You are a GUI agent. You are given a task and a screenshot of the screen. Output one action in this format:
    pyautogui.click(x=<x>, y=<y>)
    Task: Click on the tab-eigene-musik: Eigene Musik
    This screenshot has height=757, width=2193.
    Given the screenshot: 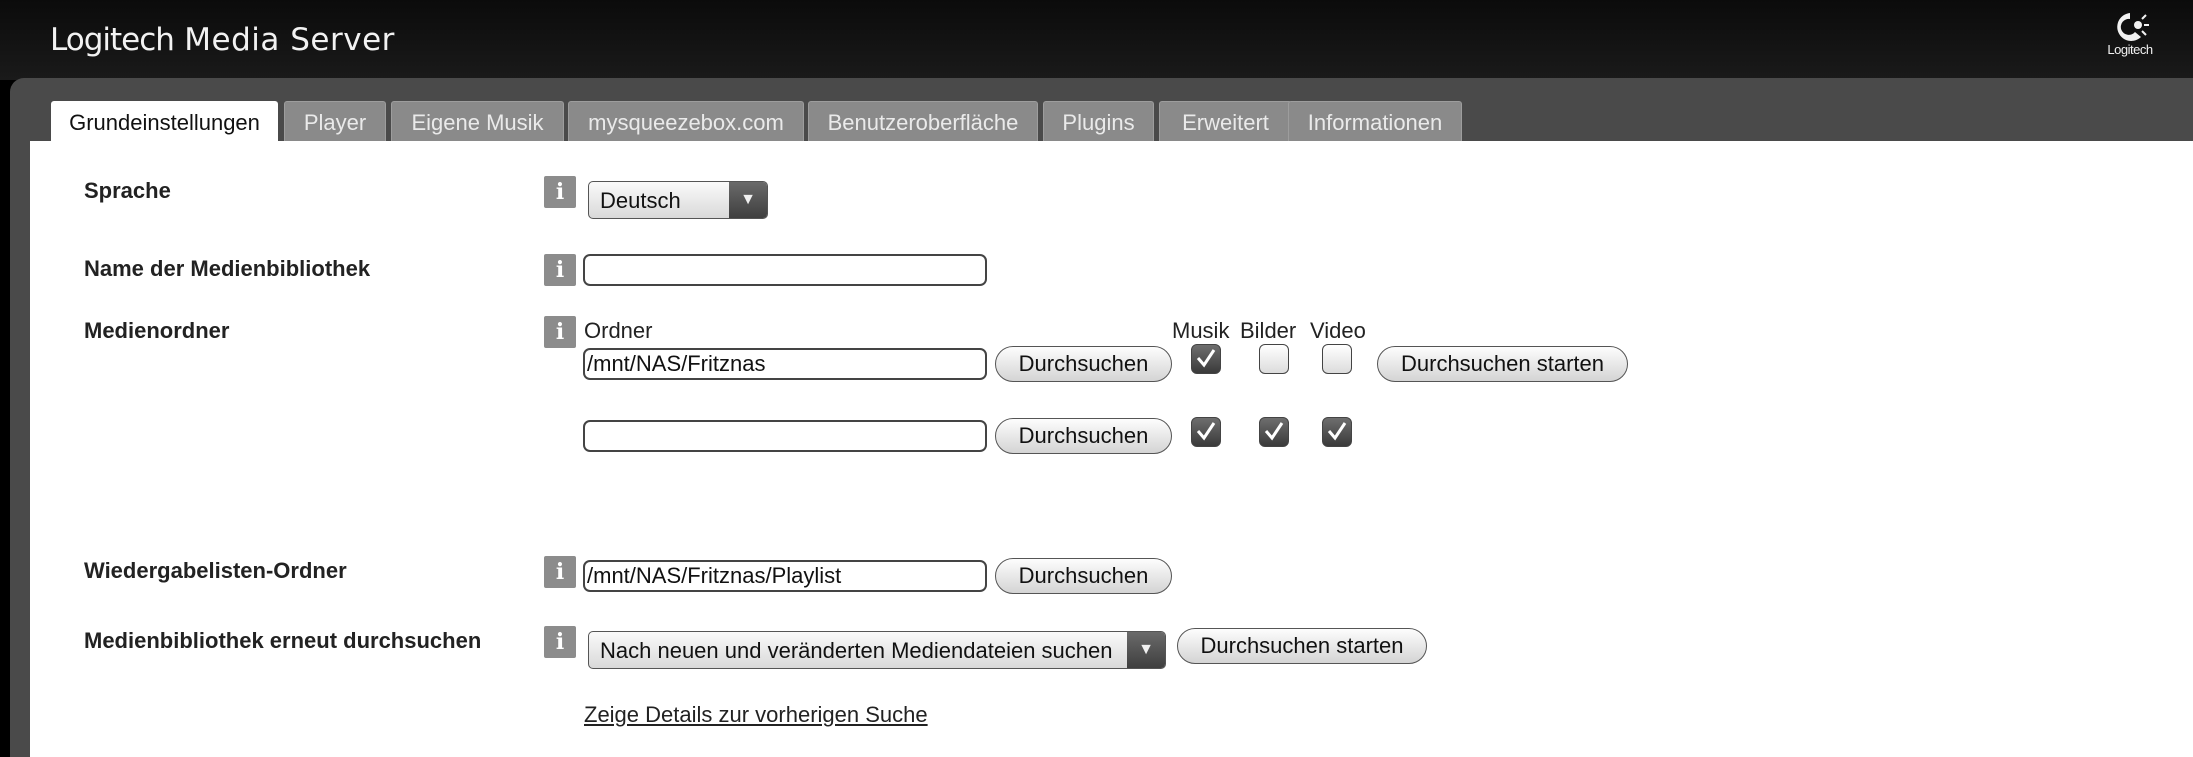 What is the action you would take?
    pyautogui.click(x=477, y=121)
    